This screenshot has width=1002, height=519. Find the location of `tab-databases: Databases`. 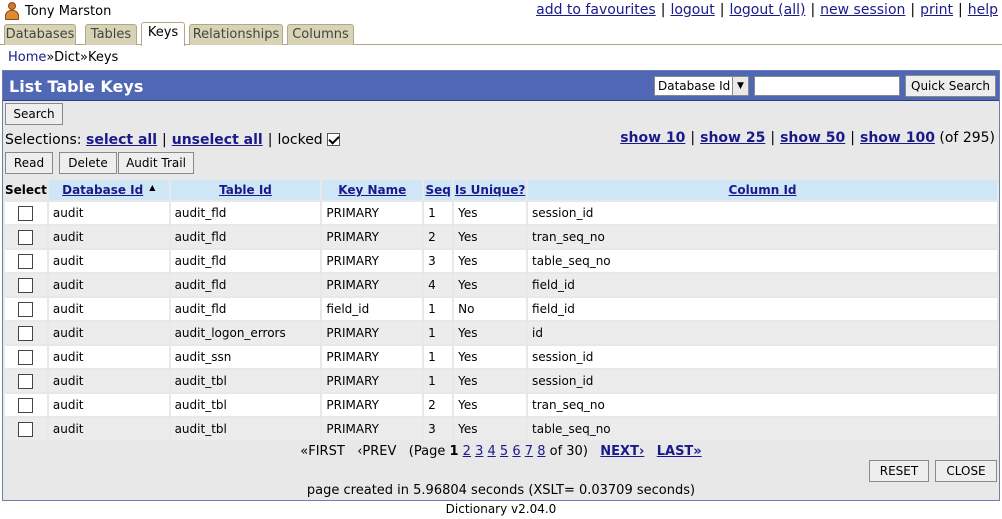

tab-databases: Databases is located at coordinates (40, 34).